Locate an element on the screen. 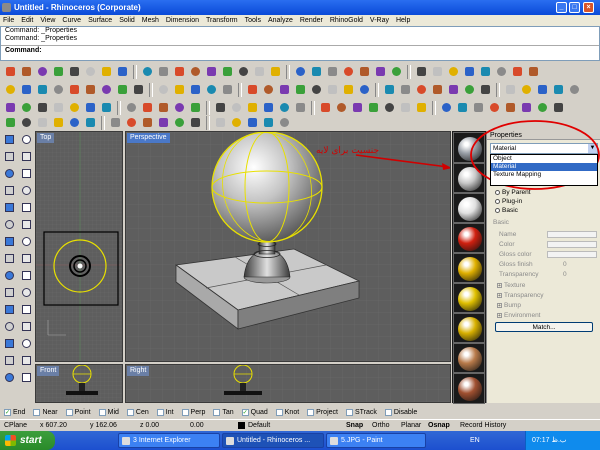 The width and height of the screenshot is (600, 450). language-indicator: EN is located at coordinates (475, 440).